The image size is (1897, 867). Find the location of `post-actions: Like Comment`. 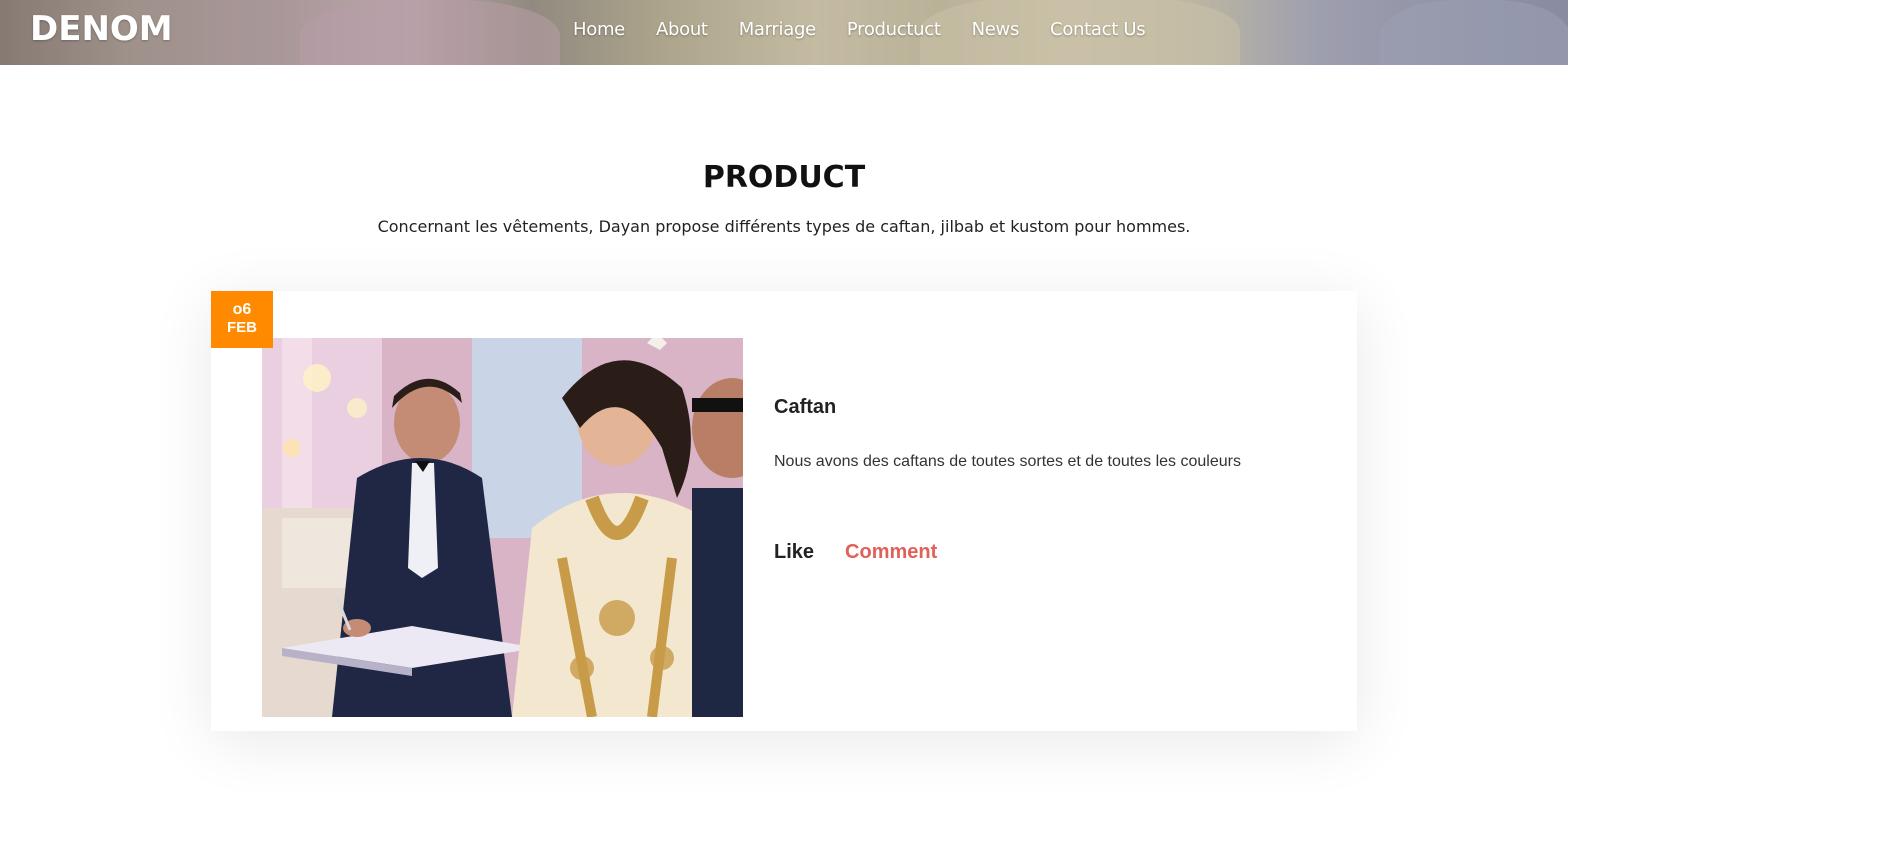

post-actions: Like Comment is located at coordinates (855, 552).